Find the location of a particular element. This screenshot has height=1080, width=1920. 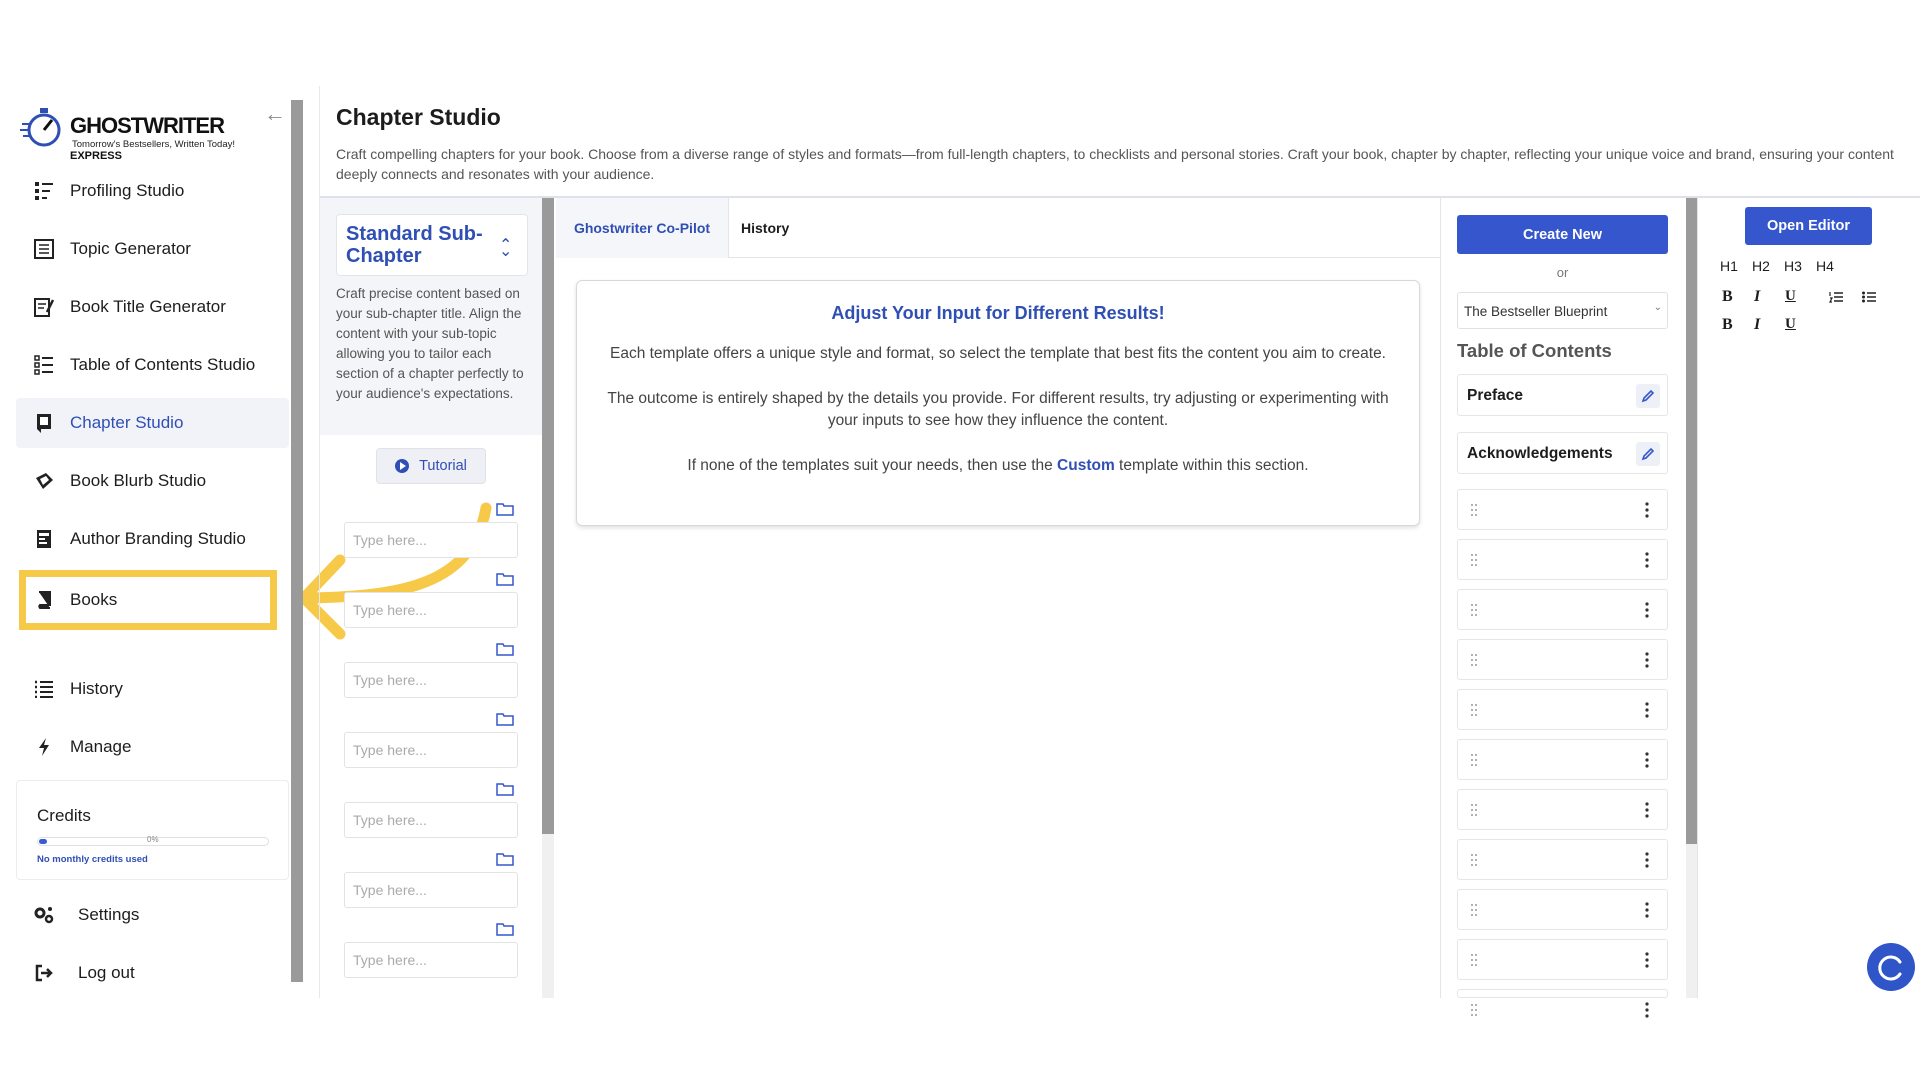

ordered-list-icon is located at coordinates (1836, 297).